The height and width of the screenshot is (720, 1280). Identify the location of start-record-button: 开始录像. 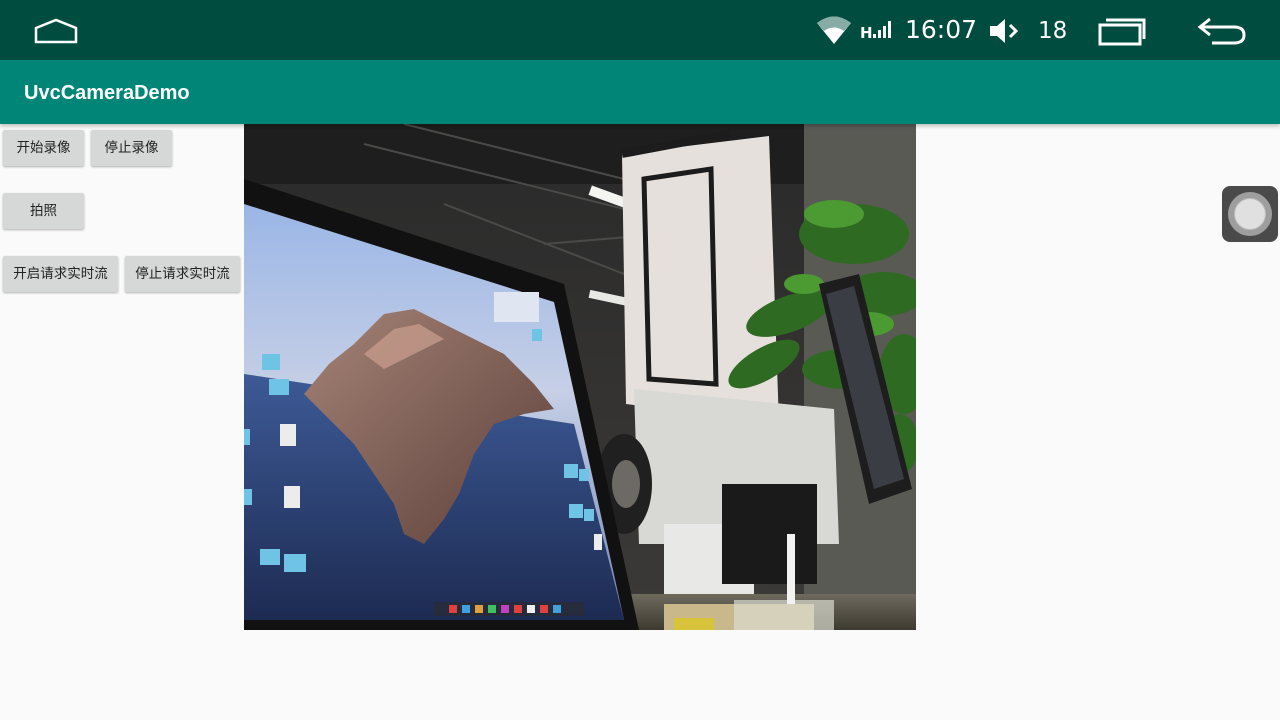
(43, 148).